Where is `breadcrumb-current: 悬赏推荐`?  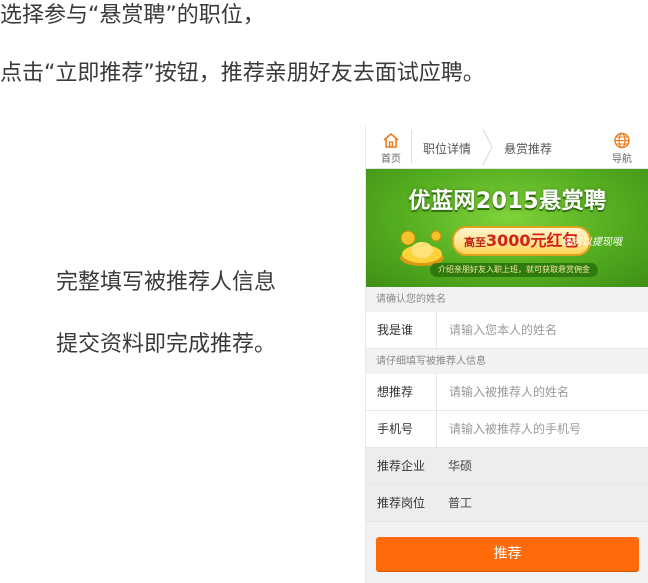
breadcrumb-current: 悬赏推荐 is located at coordinates (528, 149).